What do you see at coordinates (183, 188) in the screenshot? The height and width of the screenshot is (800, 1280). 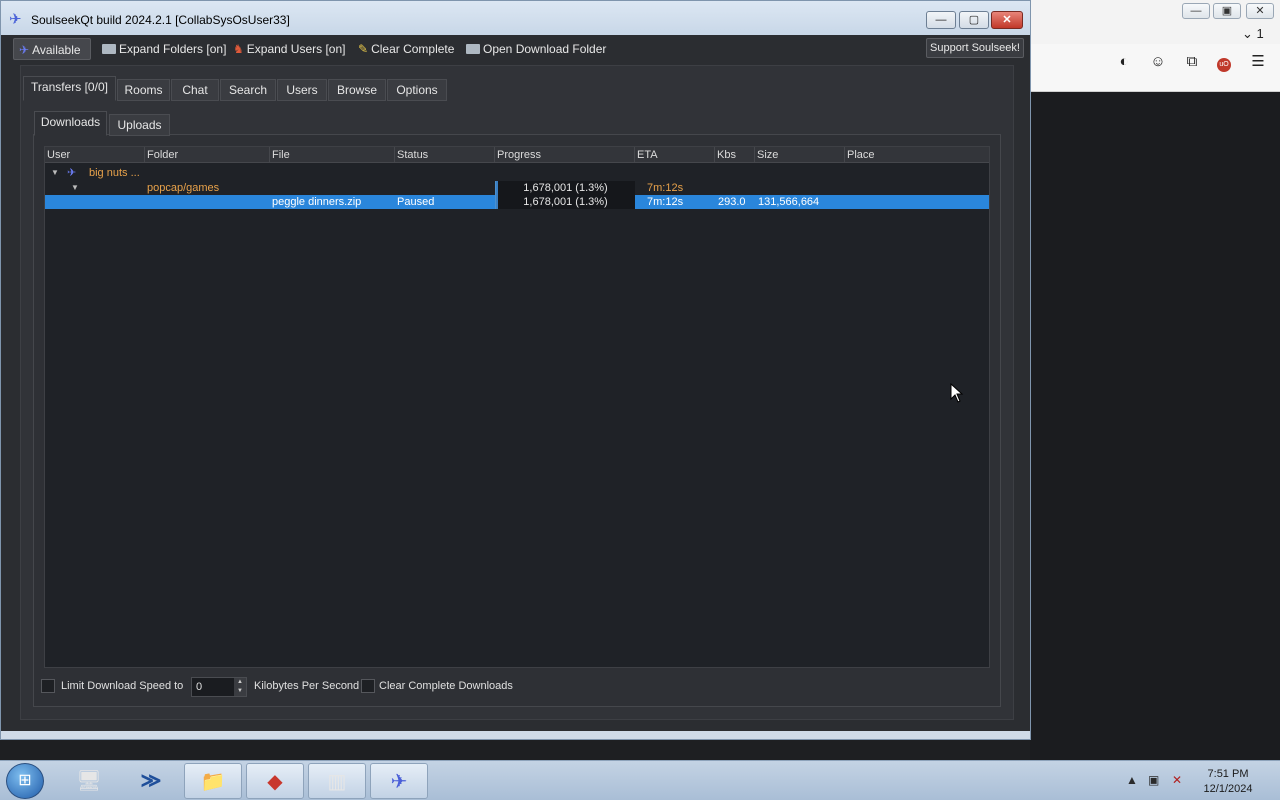 I see `folder-name: popcap/games` at bounding box center [183, 188].